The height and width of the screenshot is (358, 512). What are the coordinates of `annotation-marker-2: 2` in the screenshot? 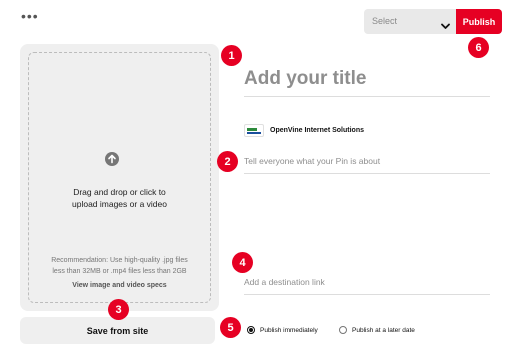 It's located at (227, 161).